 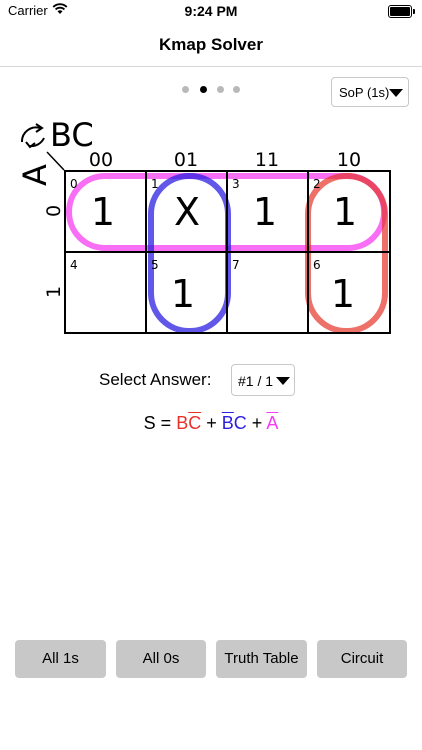 What do you see at coordinates (32, 136) in the screenshot?
I see `swap-arrows-icon` at bounding box center [32, 136].